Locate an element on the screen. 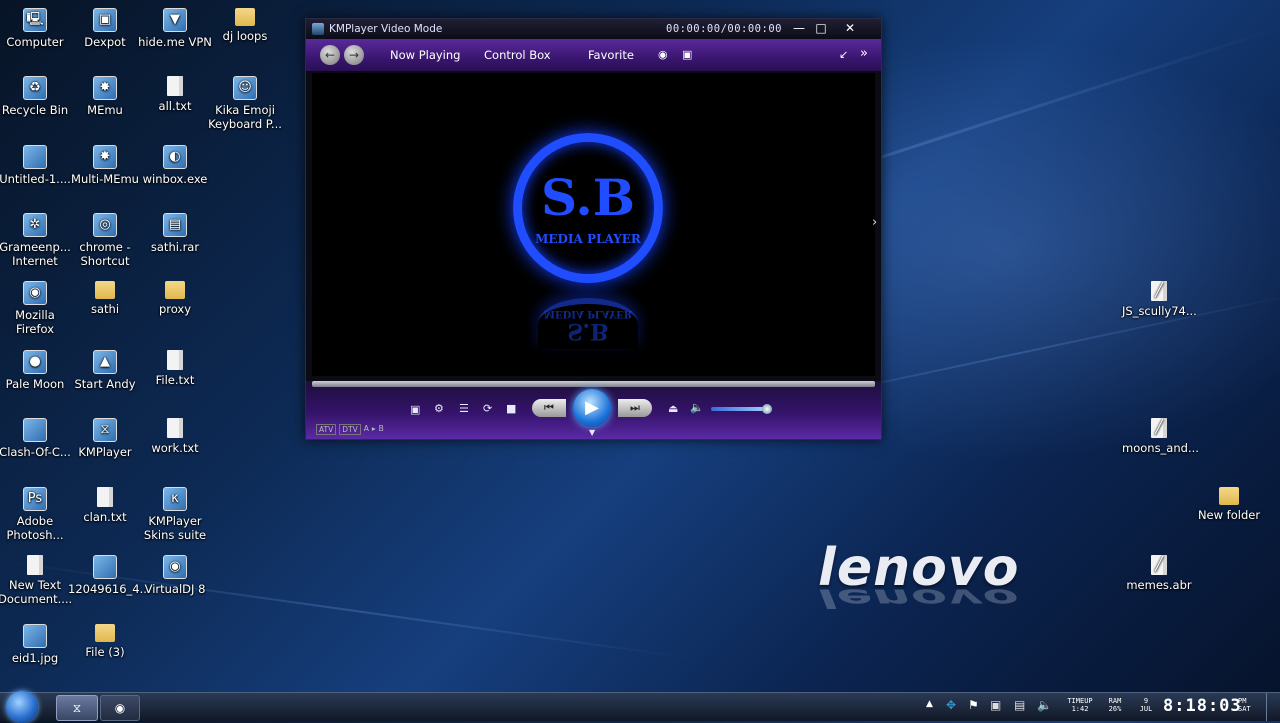 This screenshot has height=723, width=1280. desktop-icon: ╱ memes.abr is located at coordinates (1159, 573).